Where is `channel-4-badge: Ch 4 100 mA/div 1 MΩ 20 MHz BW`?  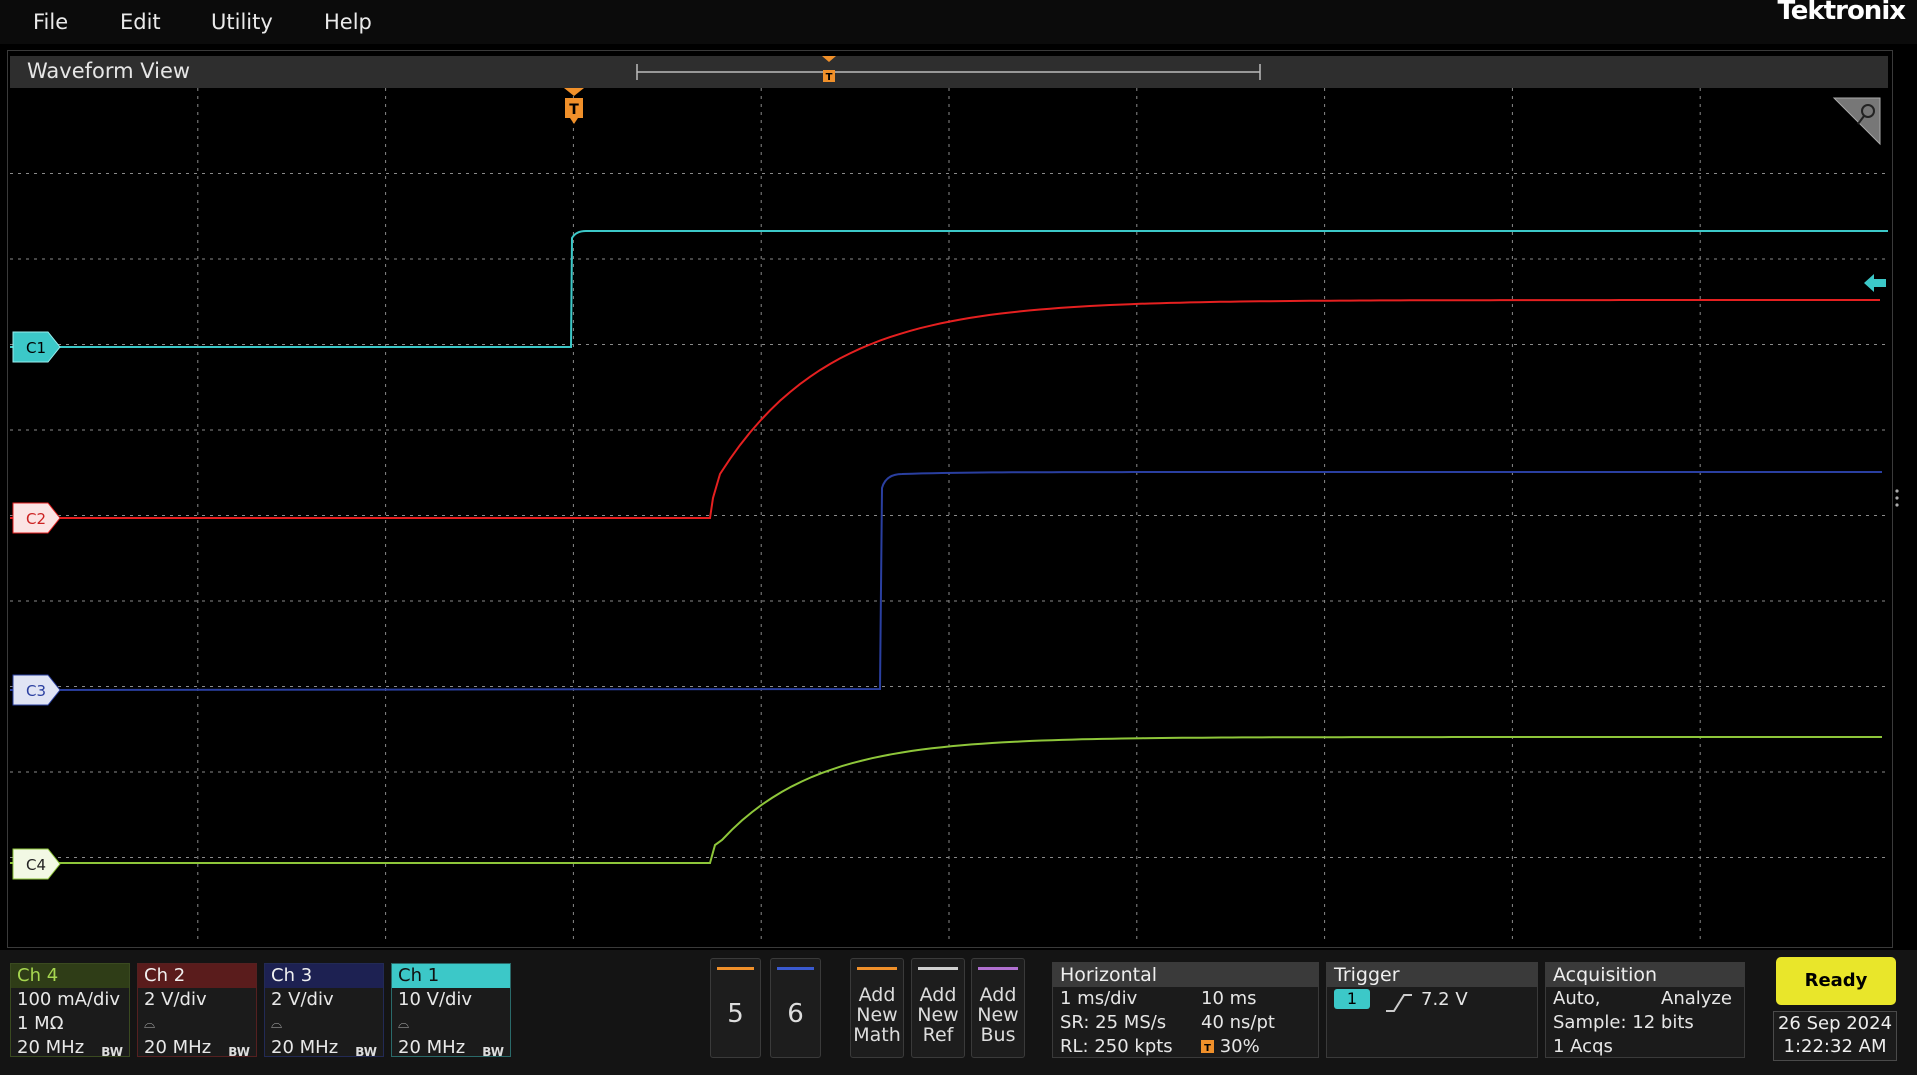 channel-4-badge: Ch 4 100 mA/div 1 MΩ 20 MHz BW is located at coordinates (70, 1011).